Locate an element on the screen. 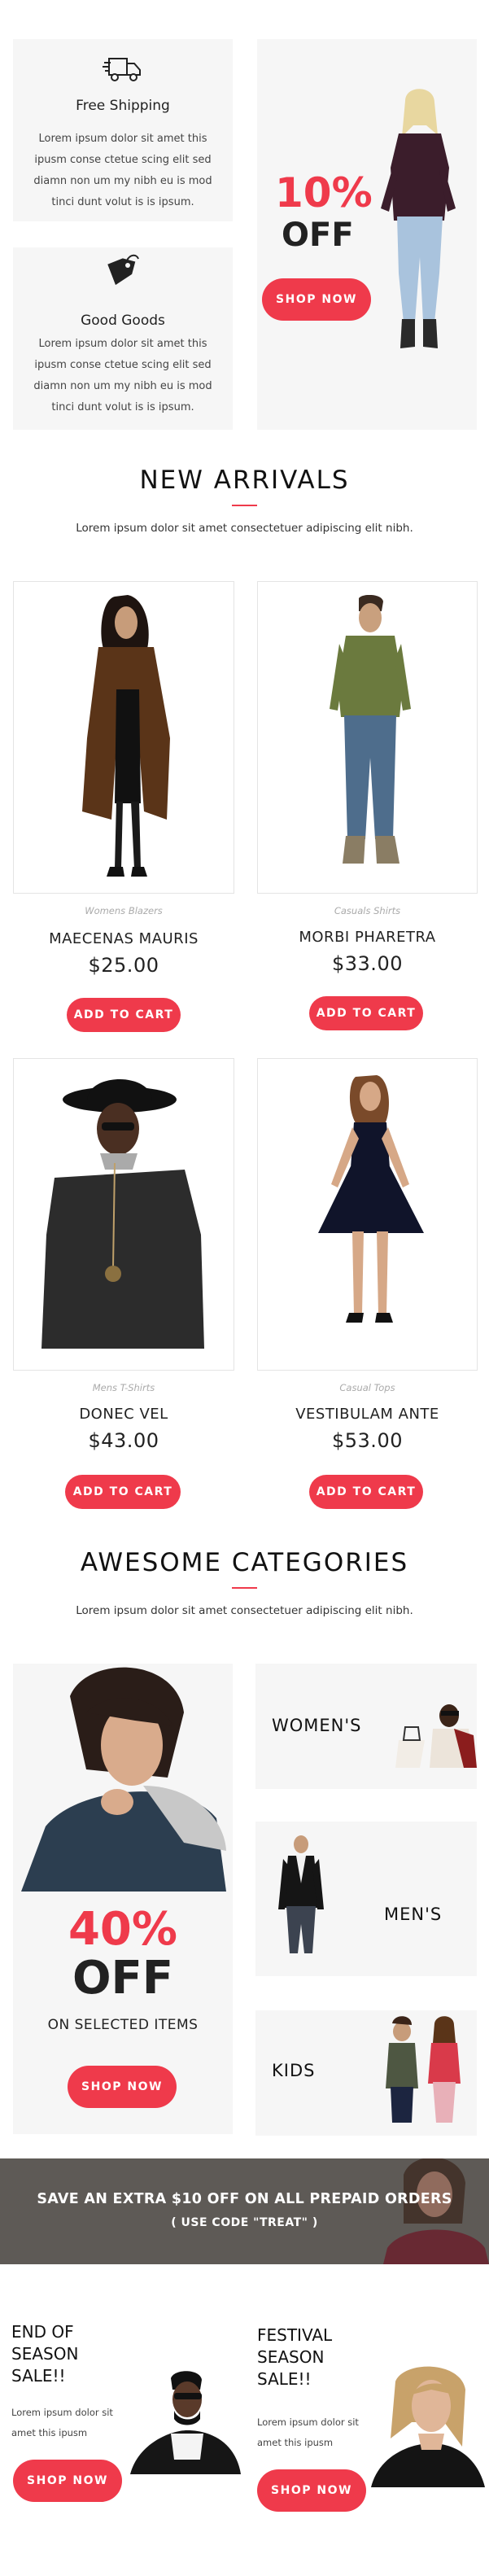 Image resolution: width=489 pixels, height=2576 pixels. product-price: $43.00 is located at coordinates (124, 1440).